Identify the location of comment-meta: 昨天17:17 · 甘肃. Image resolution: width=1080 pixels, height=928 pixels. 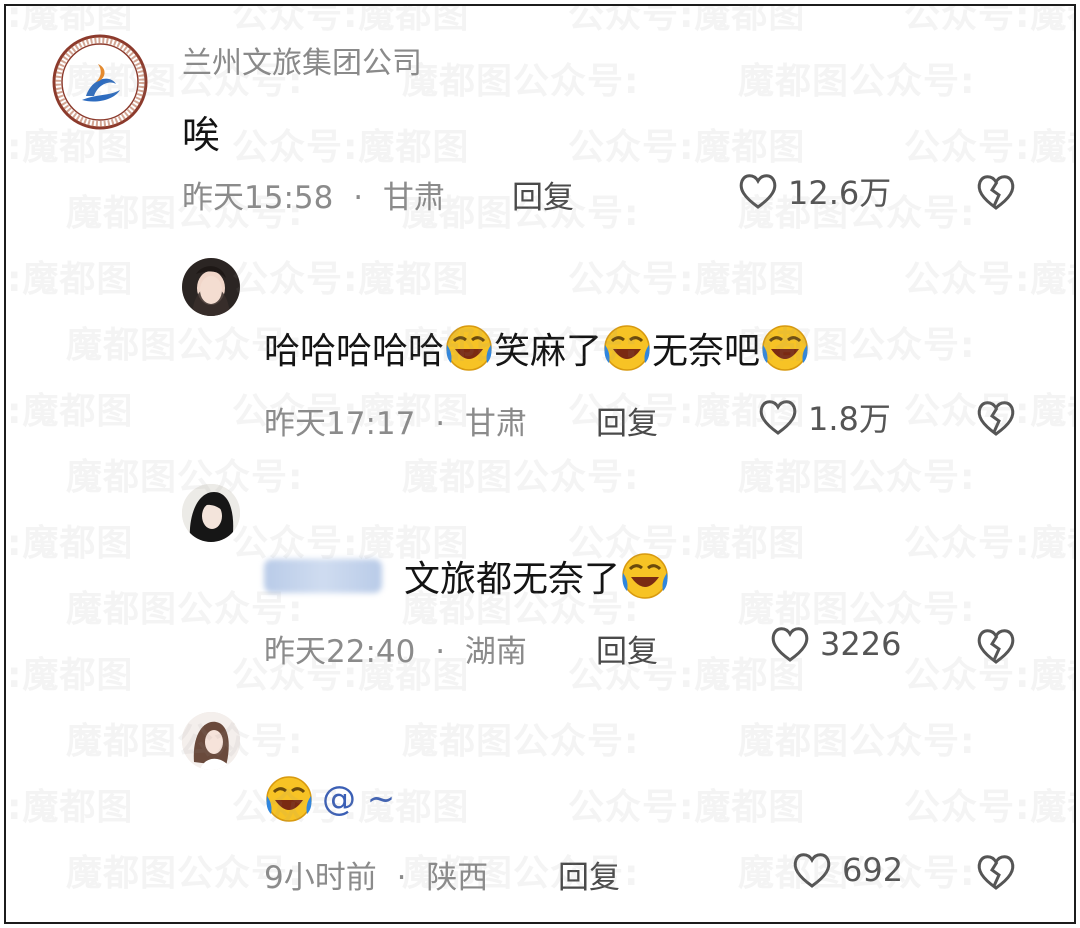
(395, 420).